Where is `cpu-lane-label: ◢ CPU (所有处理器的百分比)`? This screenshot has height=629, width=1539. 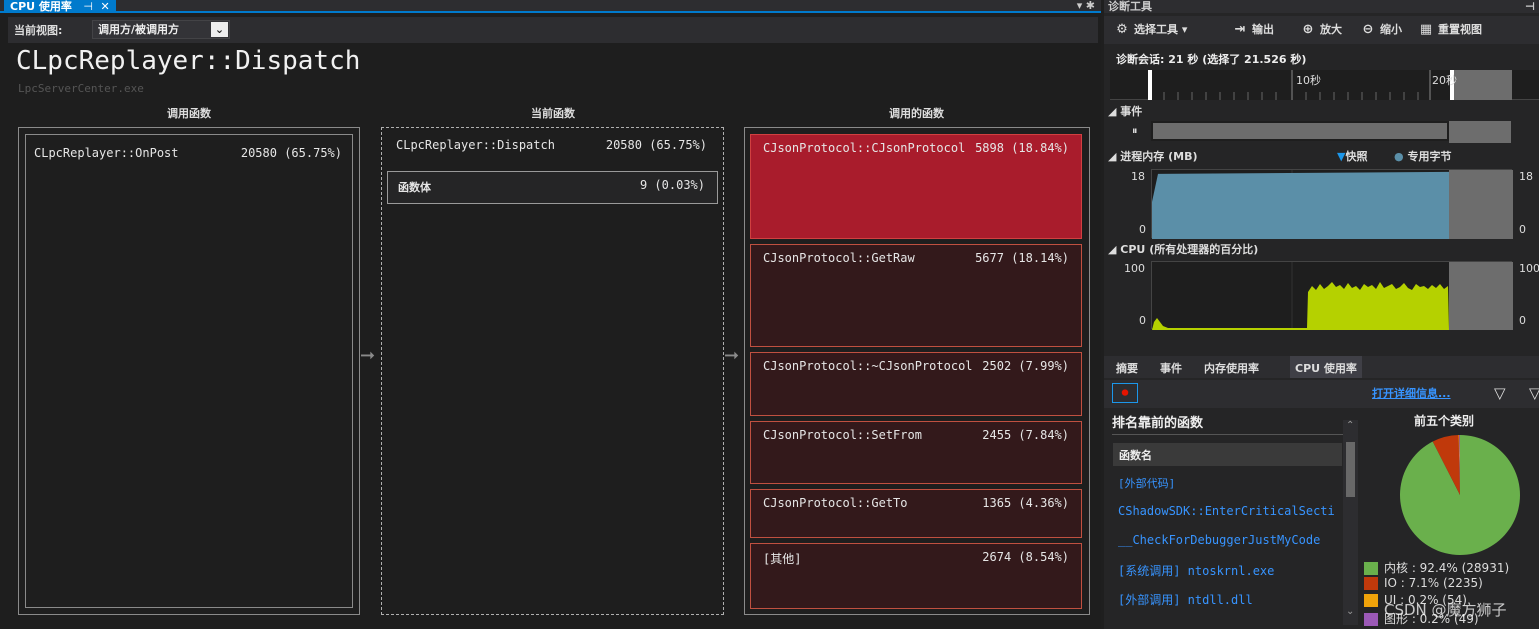 cpu-lane-label: ◢ CPU (所有处理器的百分比) is located at coordinates (1183, 249).